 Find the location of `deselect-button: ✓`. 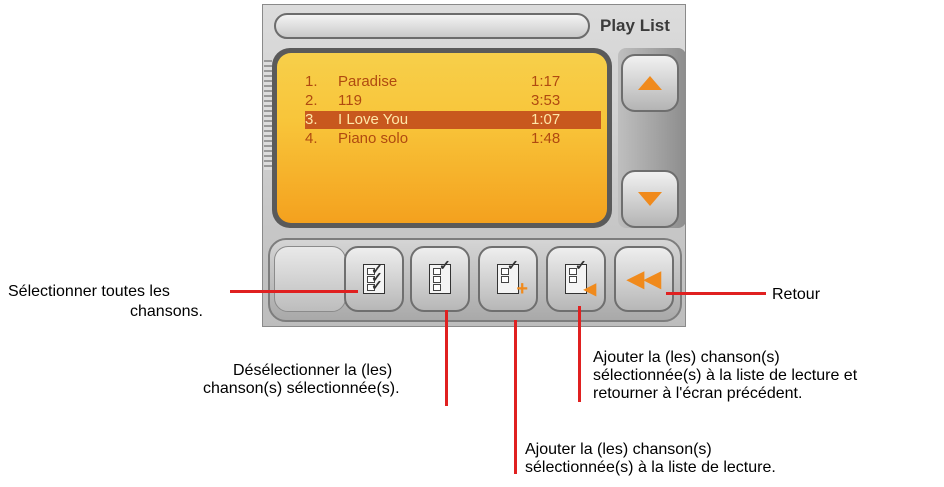

deselect-button: ✓ is located at coordinates (440, 279).